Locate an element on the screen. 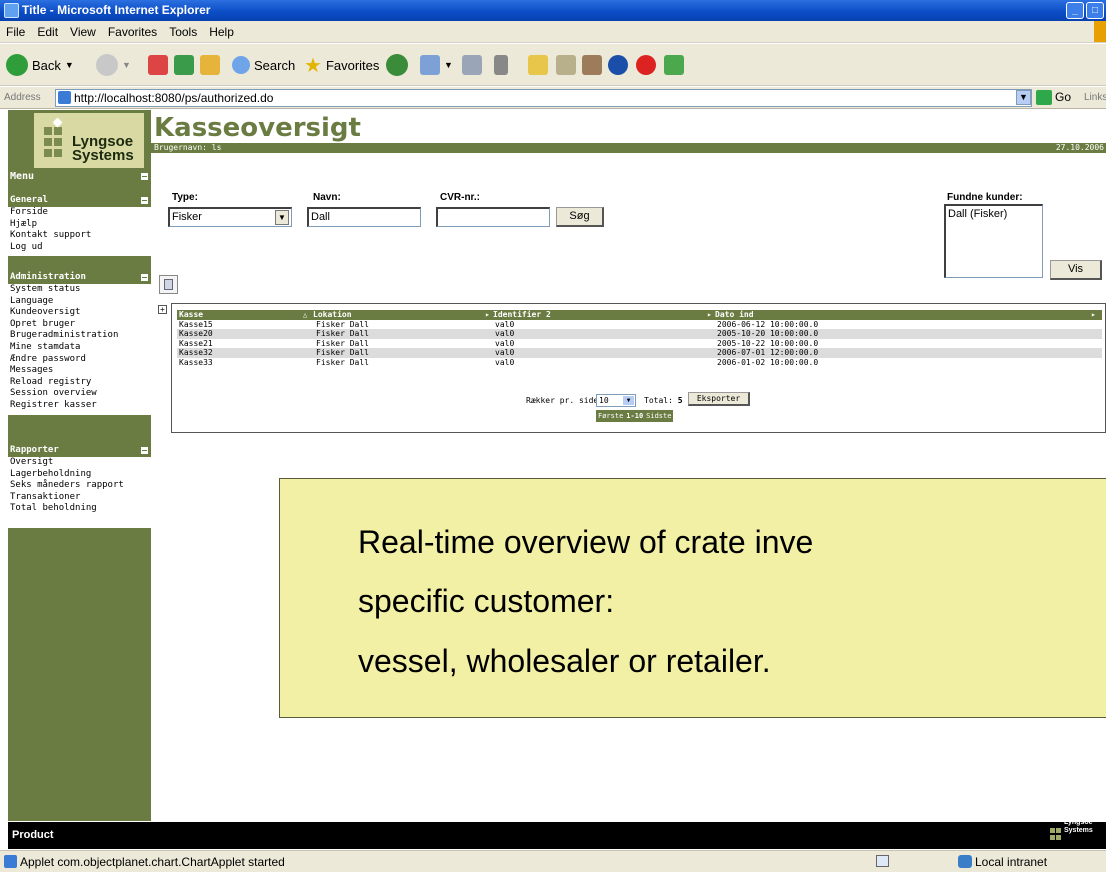 The image size is (1106, 872). page-icon is located at coordinates (64, 97).